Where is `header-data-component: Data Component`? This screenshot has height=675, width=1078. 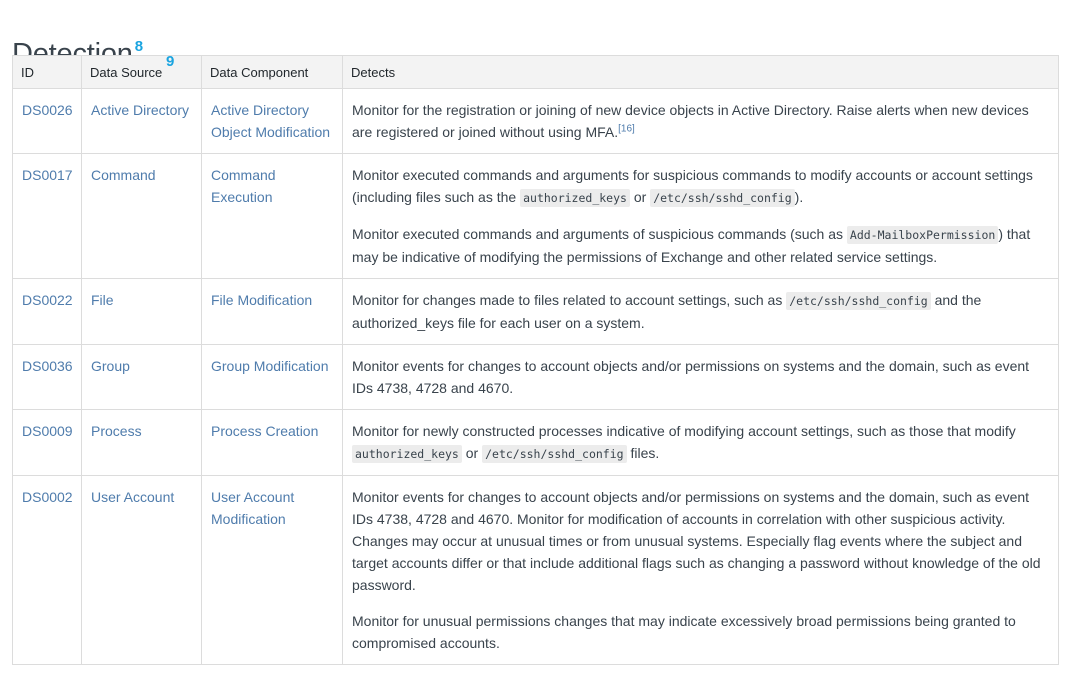 header-data-component: Data Component is located at coordinates (272, 72).